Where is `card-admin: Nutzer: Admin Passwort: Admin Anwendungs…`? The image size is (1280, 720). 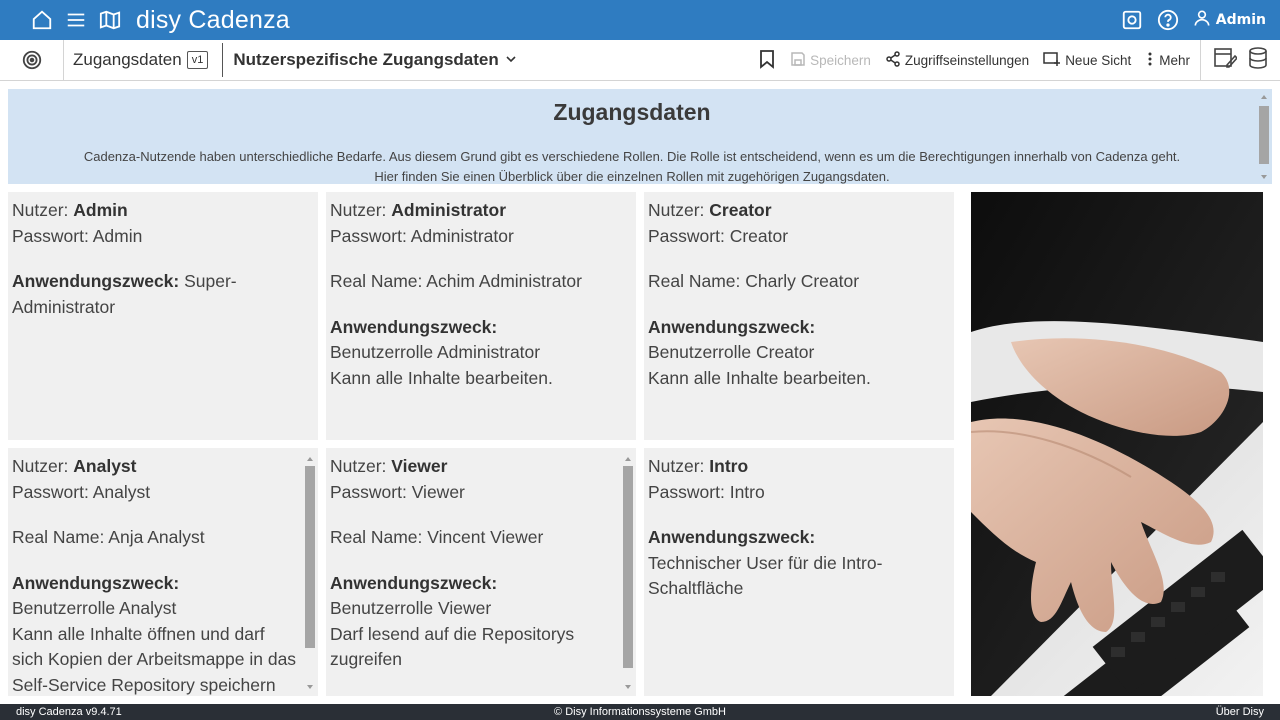
card-admin: Nutzer: Admin Passwort: Admin Anwendungs… is located at coordinates (163, 316).